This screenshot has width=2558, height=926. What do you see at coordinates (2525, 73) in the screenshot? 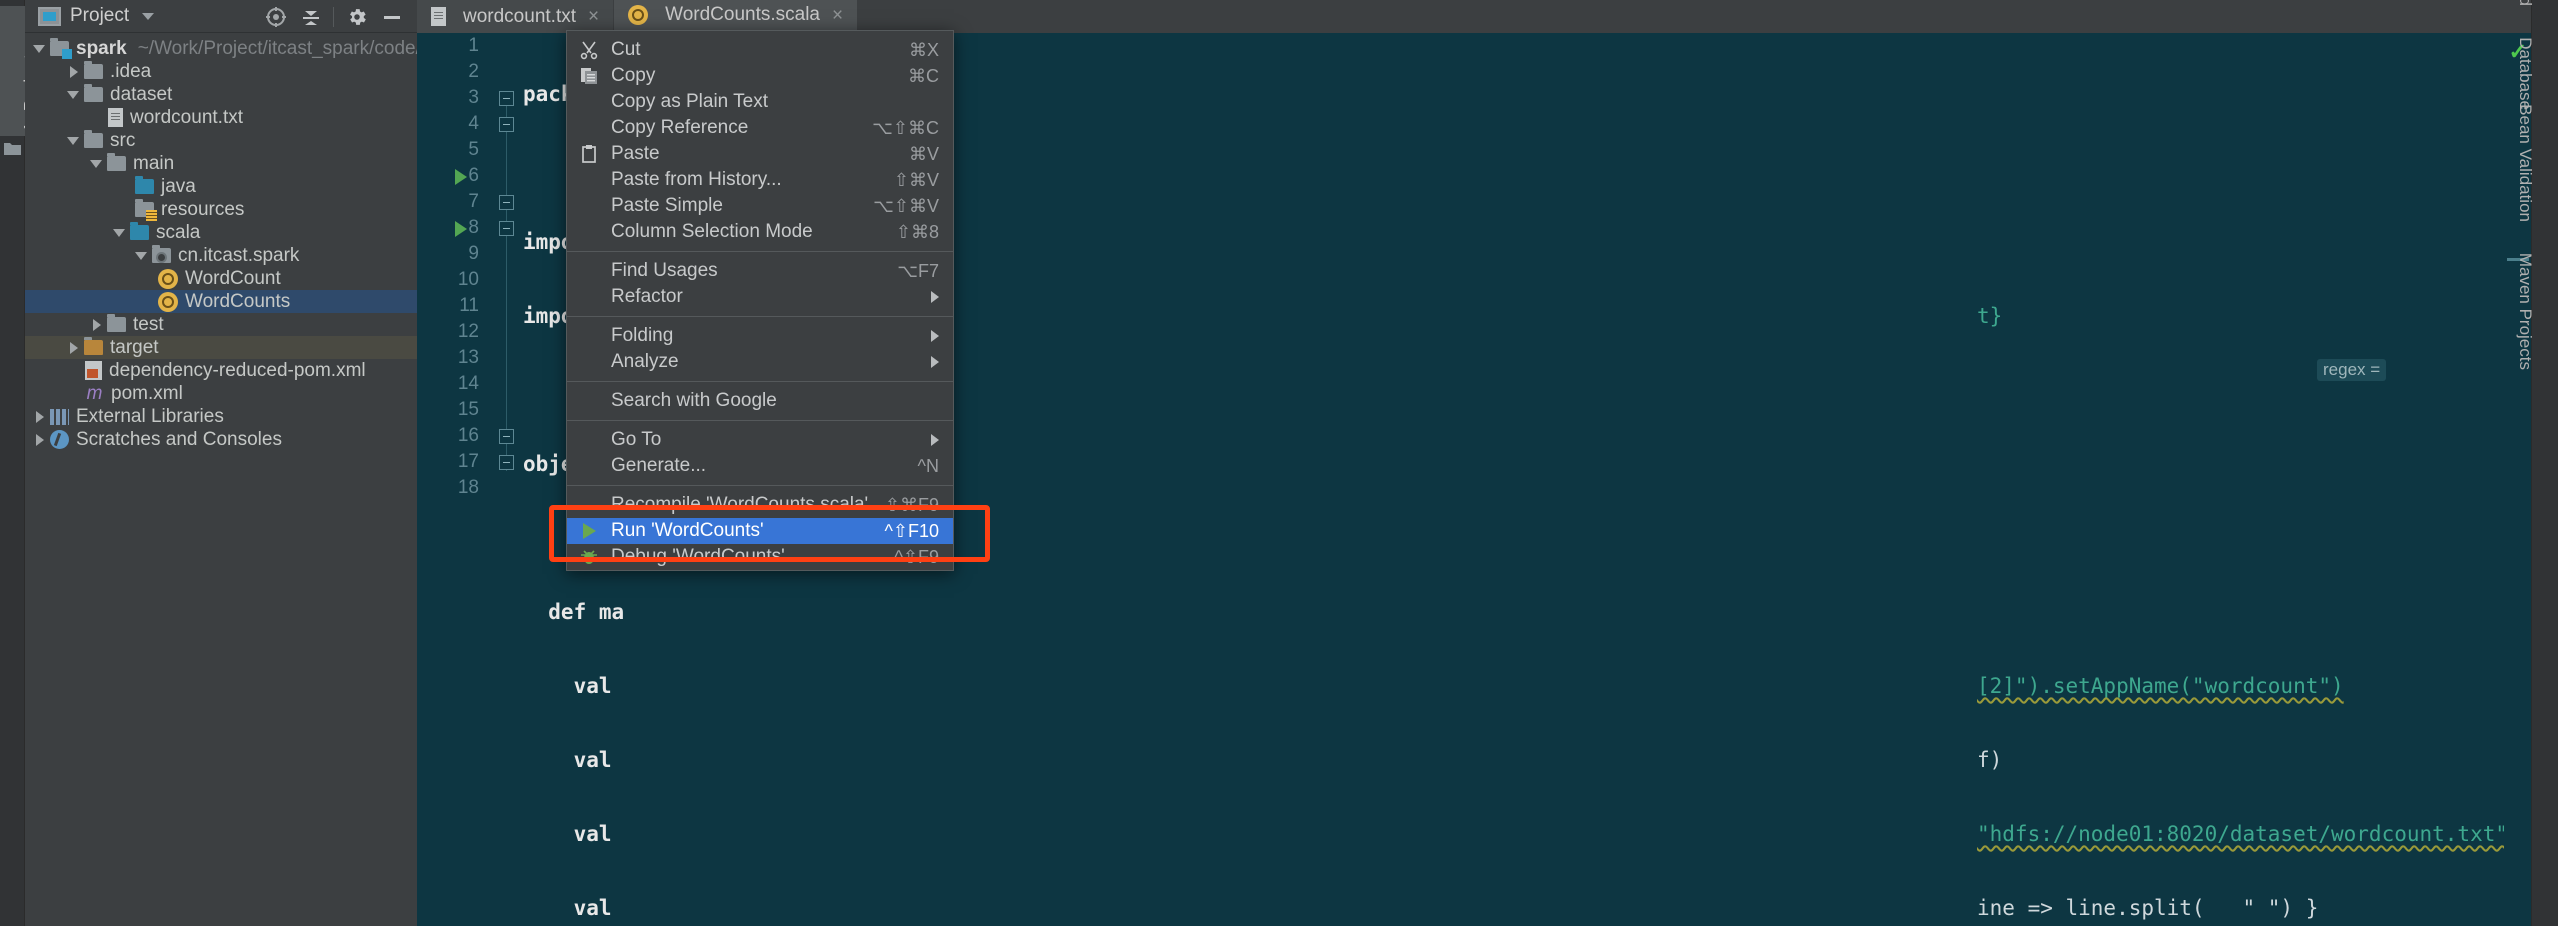
I see `right-tab-database-label: Database` at bounding box center [2525, 73].